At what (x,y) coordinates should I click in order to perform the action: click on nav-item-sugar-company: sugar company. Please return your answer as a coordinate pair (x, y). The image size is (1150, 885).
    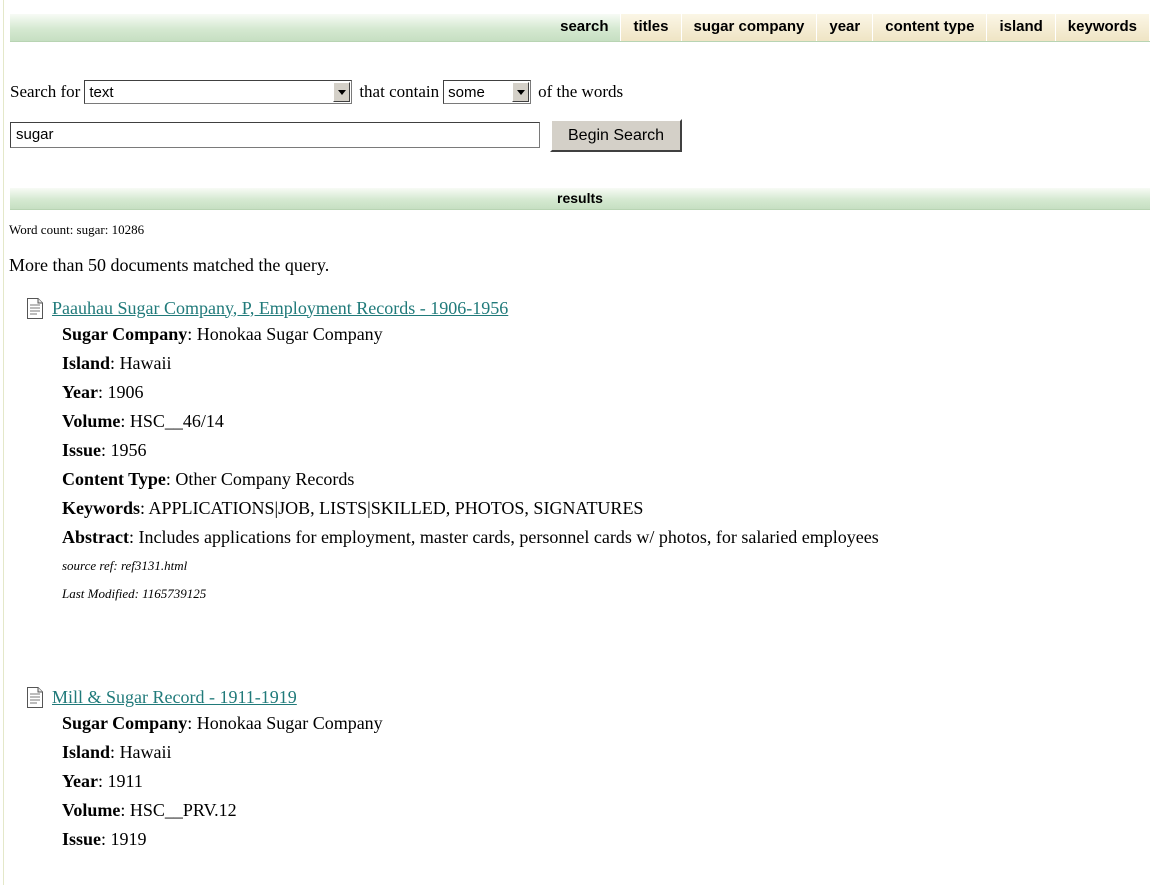
    Looking at the image, I should click on (749, 27).